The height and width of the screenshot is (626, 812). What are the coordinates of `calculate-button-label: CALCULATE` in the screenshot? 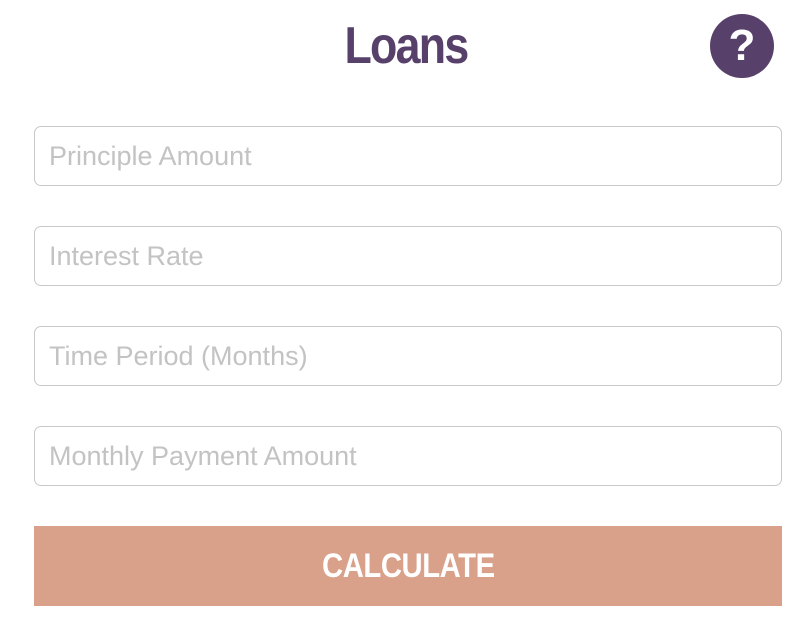 It's located at (408, 565).